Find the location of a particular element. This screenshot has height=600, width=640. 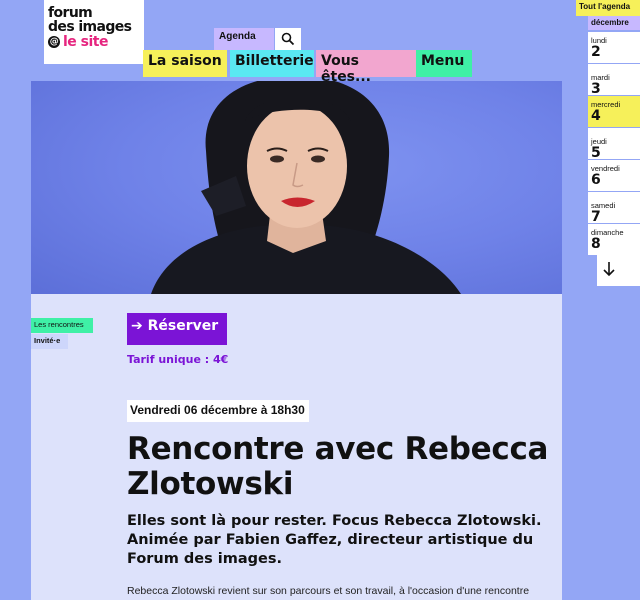

nav-billetterie: Billetterie is located at coordinates (272, 63).